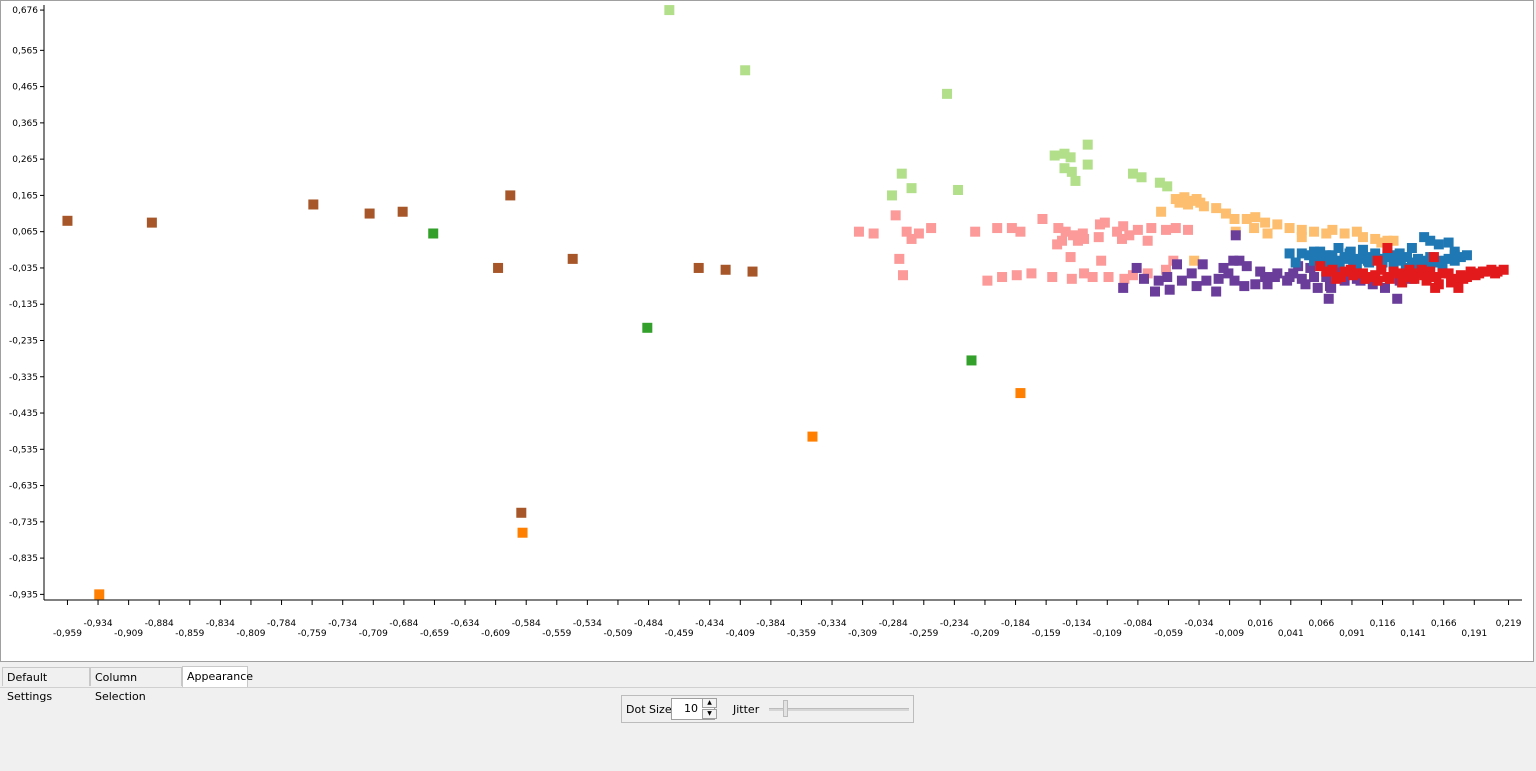 Image resolution: width=1536 pixels, height=771 pixels. I want to click on y-tick-label: -0,035, so click(23, 269).